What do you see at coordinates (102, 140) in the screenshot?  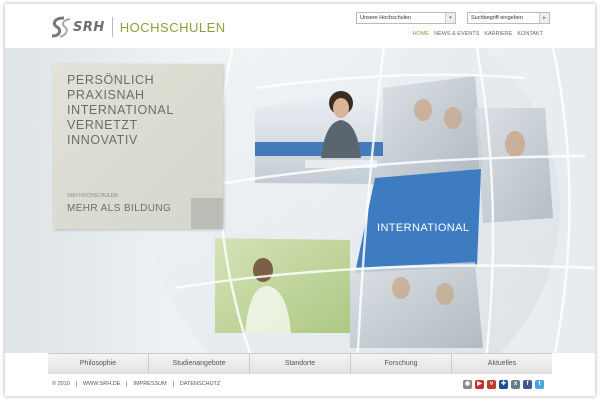 I see `claim-item: INNOVATIV` at bounding box center [102, 140].